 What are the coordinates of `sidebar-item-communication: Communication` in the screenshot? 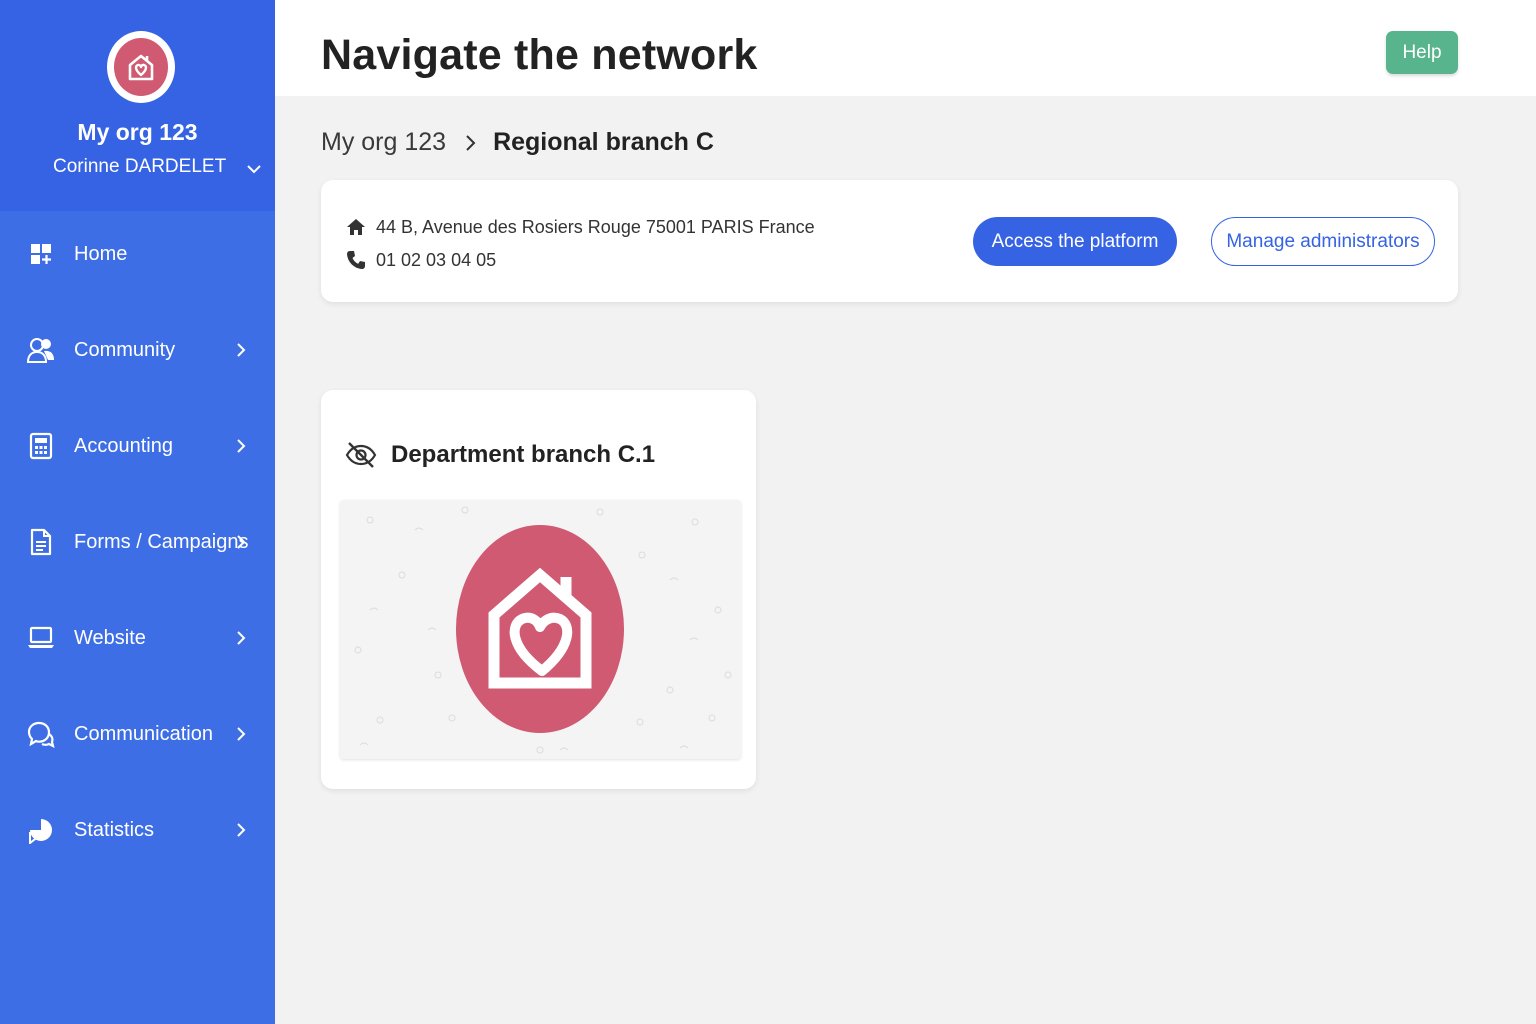 It's located at (137, 734).